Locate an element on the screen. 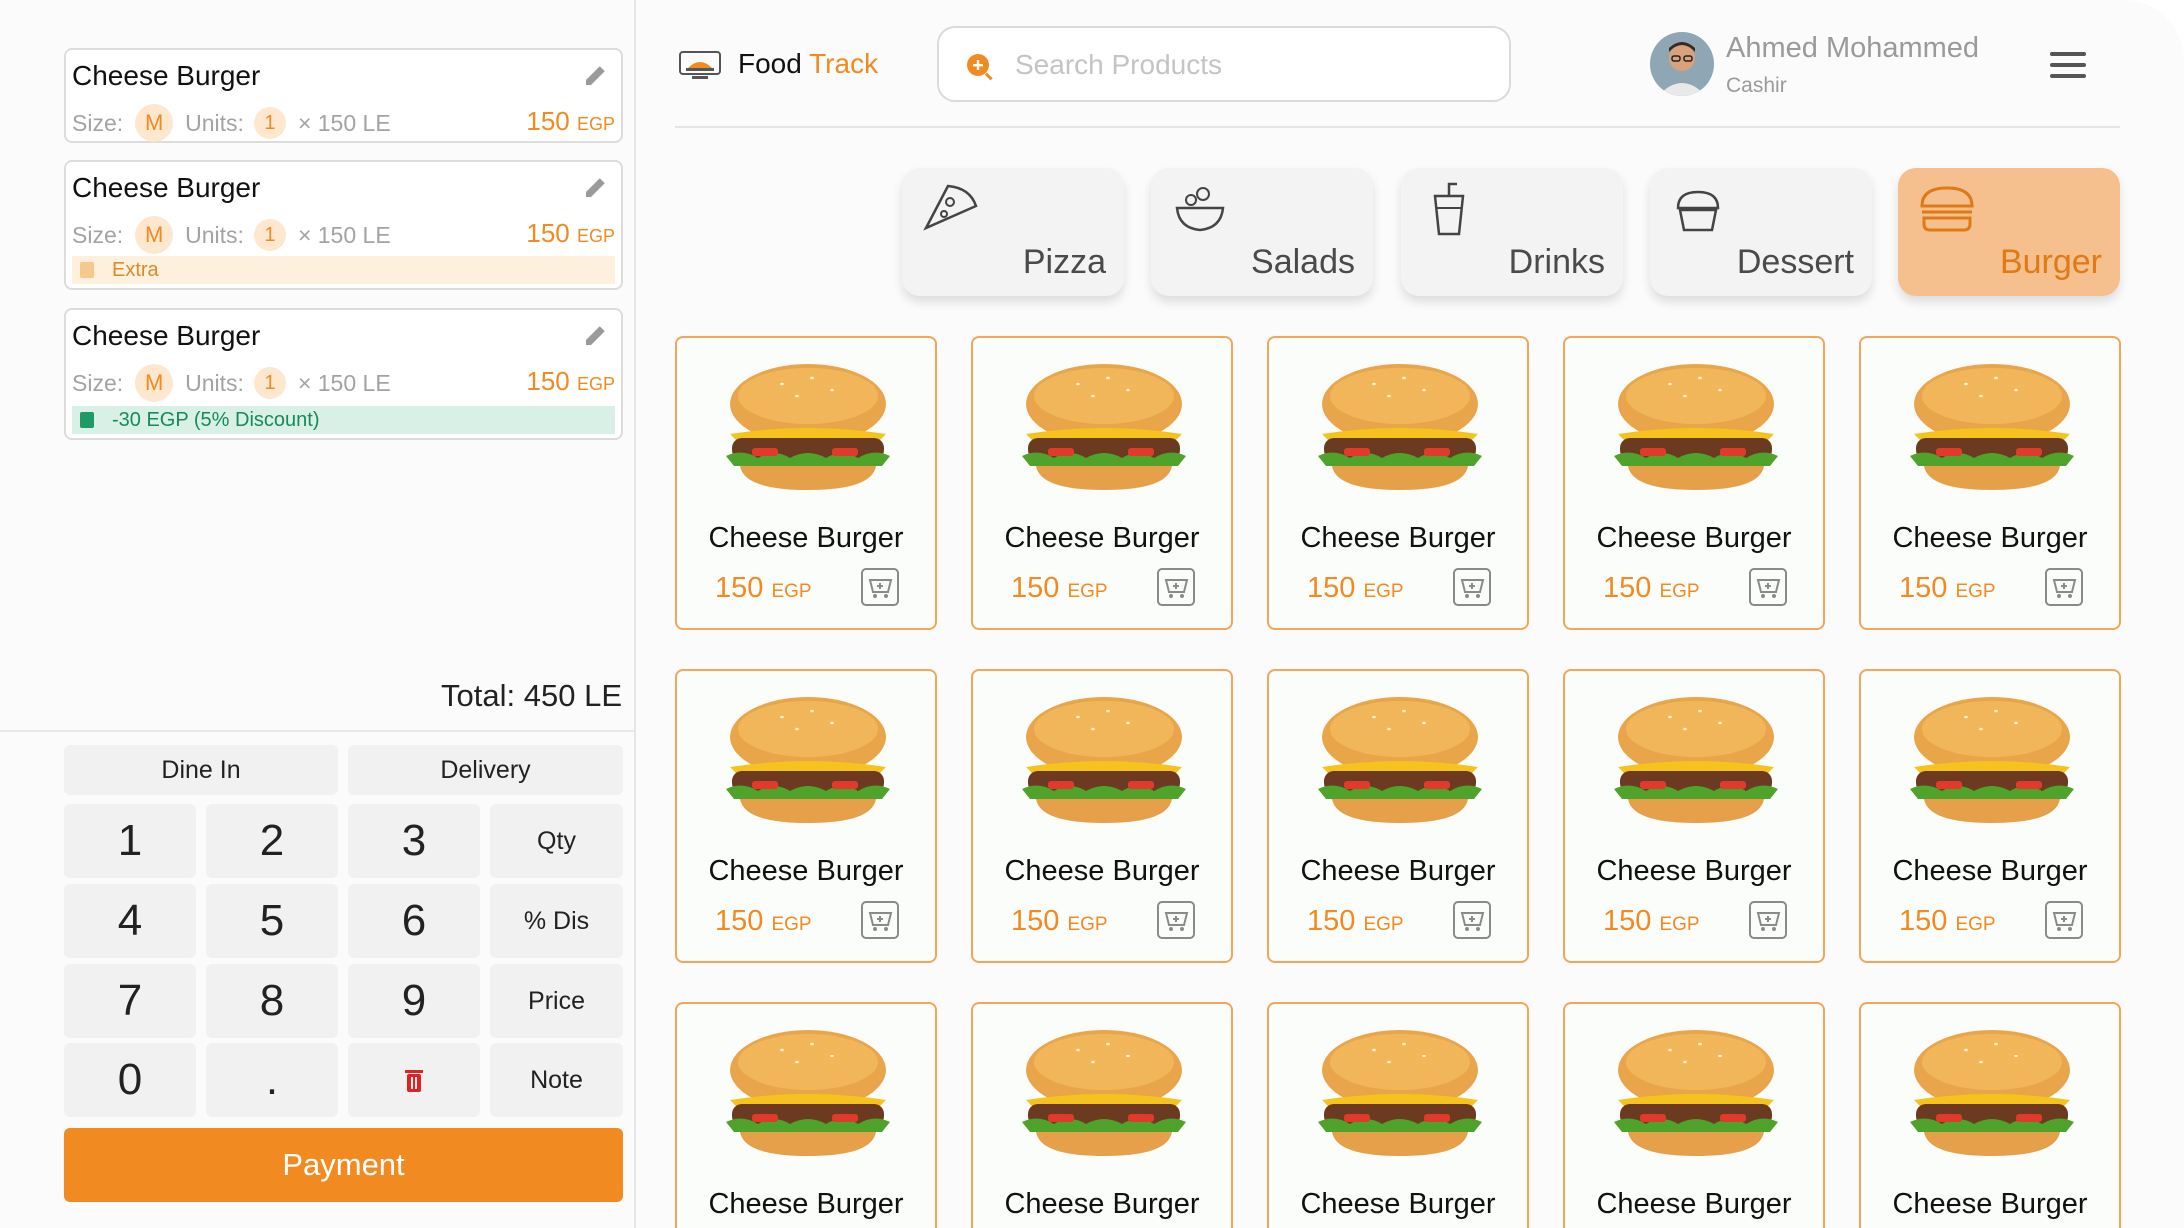 The image size is (2184, 1228). category-pizza: Pizza is located at coordinates (1013, 232).